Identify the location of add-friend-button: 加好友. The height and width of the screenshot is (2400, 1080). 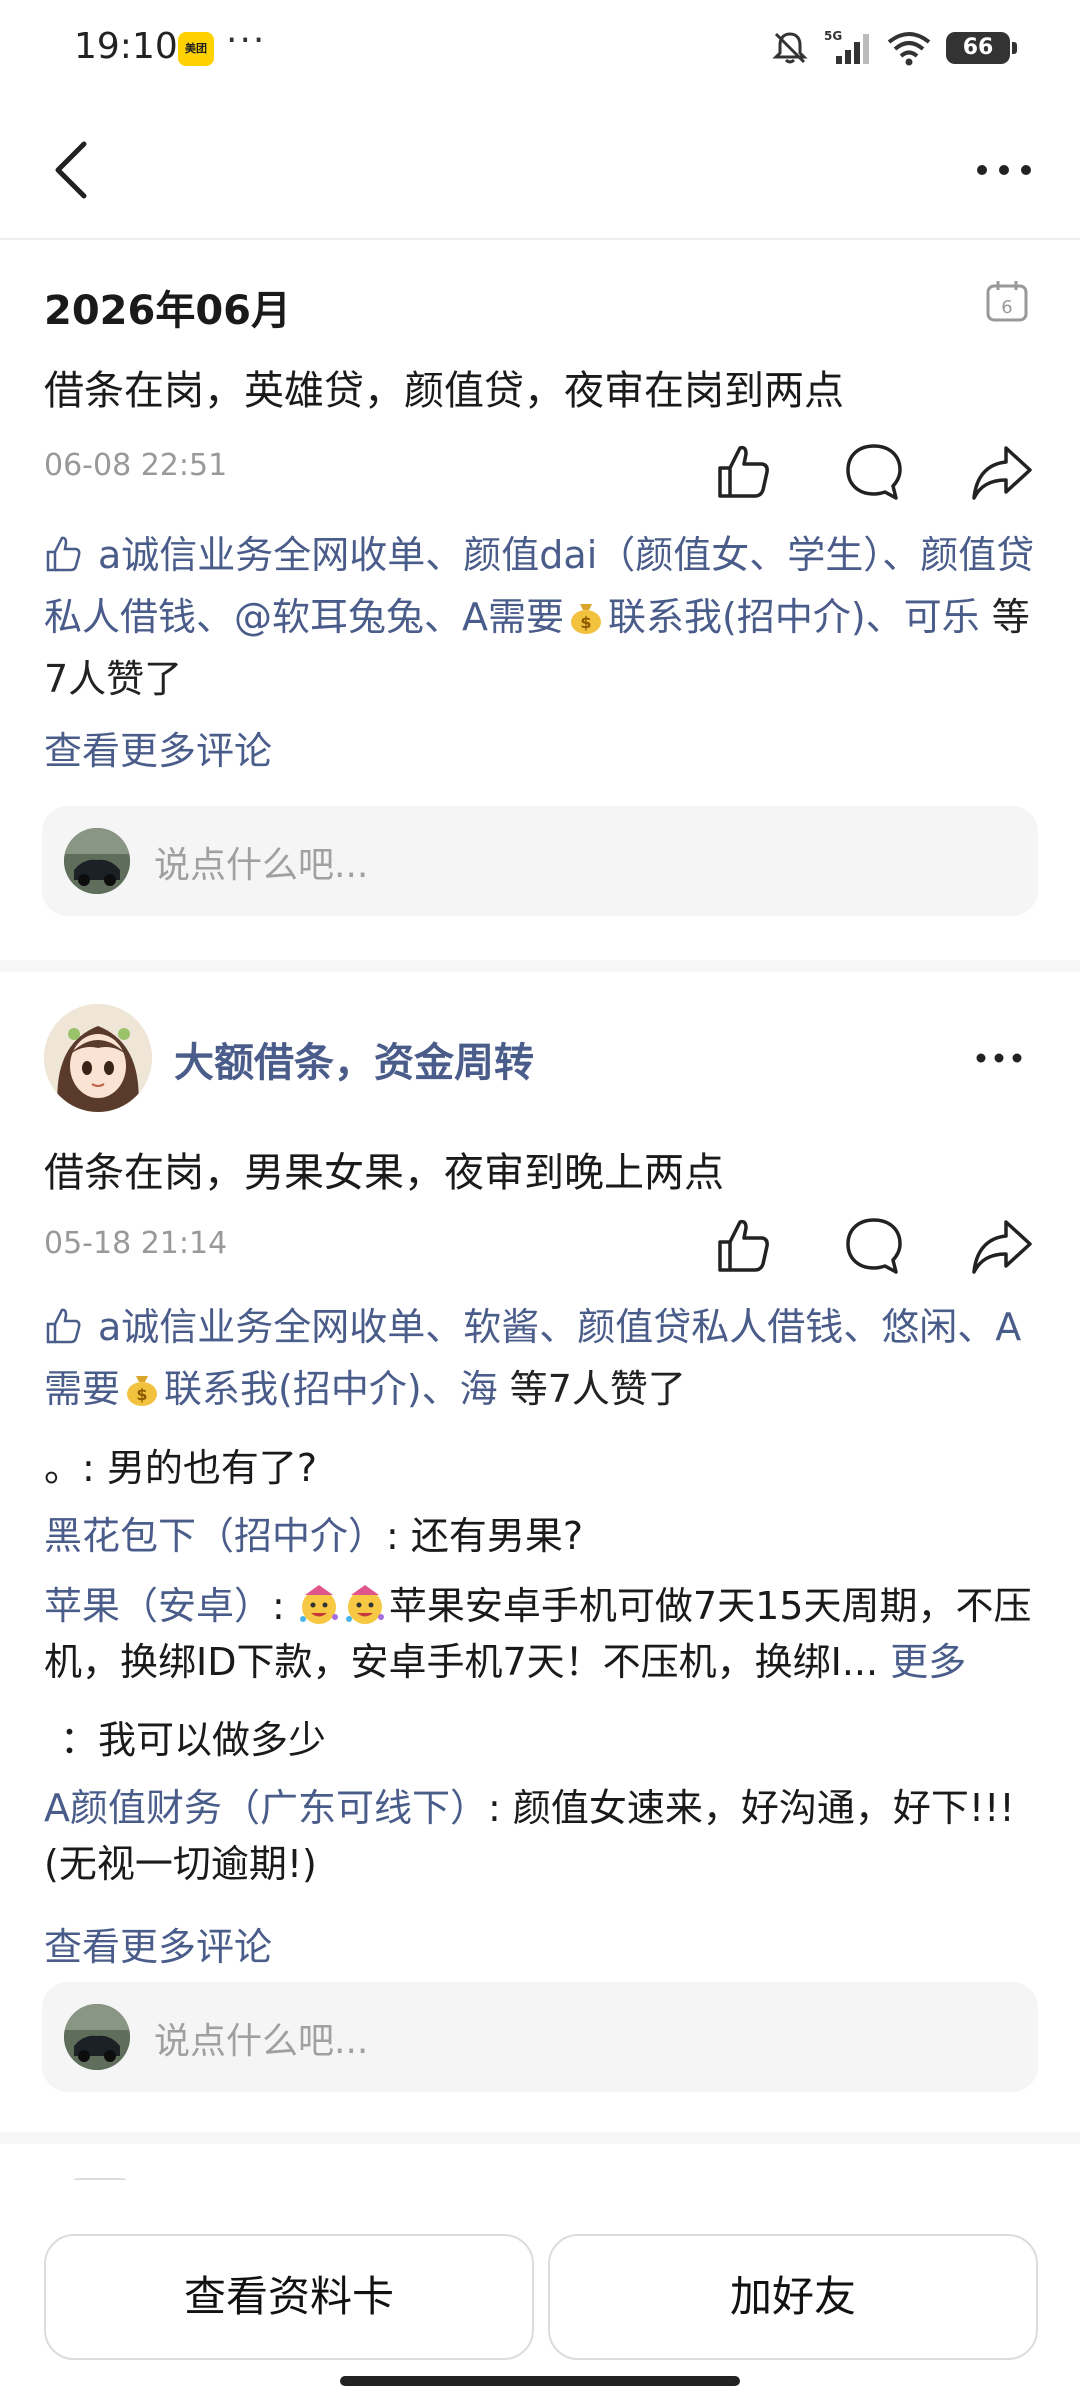
(793, 2297).